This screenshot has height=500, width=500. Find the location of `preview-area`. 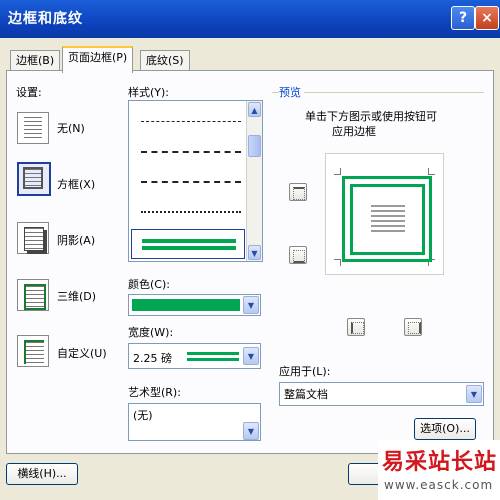

preview-area is located at coordinates (384, 214).